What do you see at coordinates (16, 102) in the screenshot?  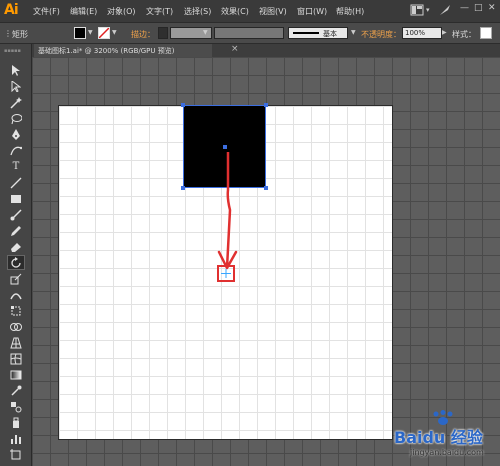 I see `magic-wand-tool-icon` at bounding box center [16, 102].